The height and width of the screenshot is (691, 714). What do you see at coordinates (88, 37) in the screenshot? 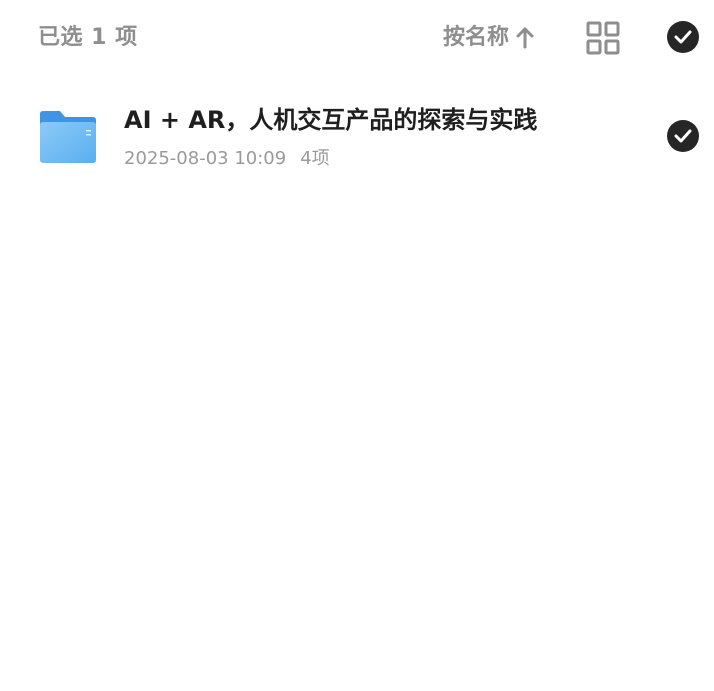
I see `selected-count-label: 已选 1 项` at bounding box center [88, 37].